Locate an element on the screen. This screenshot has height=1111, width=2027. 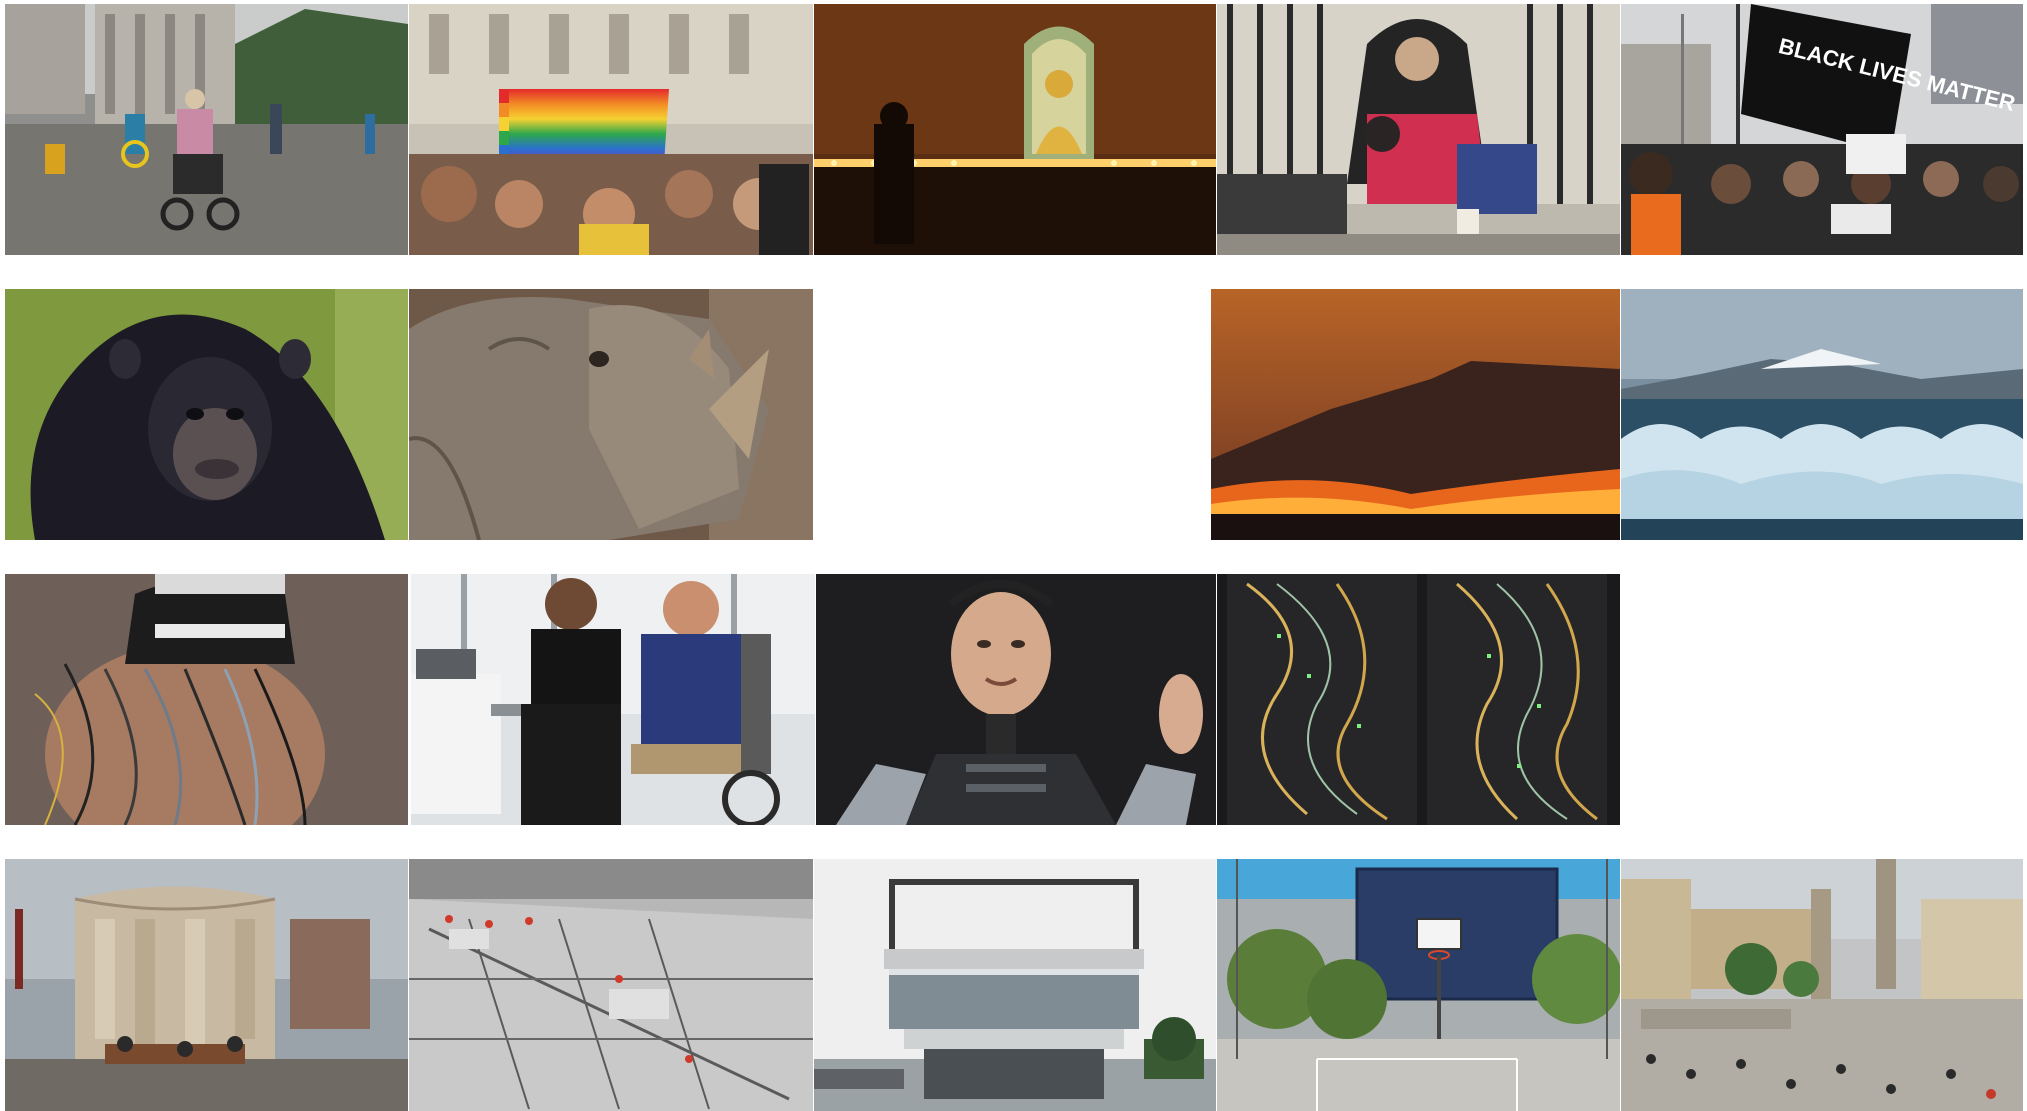
gallery-tile-trafalgar-square is located at coordinates (1822, 985).